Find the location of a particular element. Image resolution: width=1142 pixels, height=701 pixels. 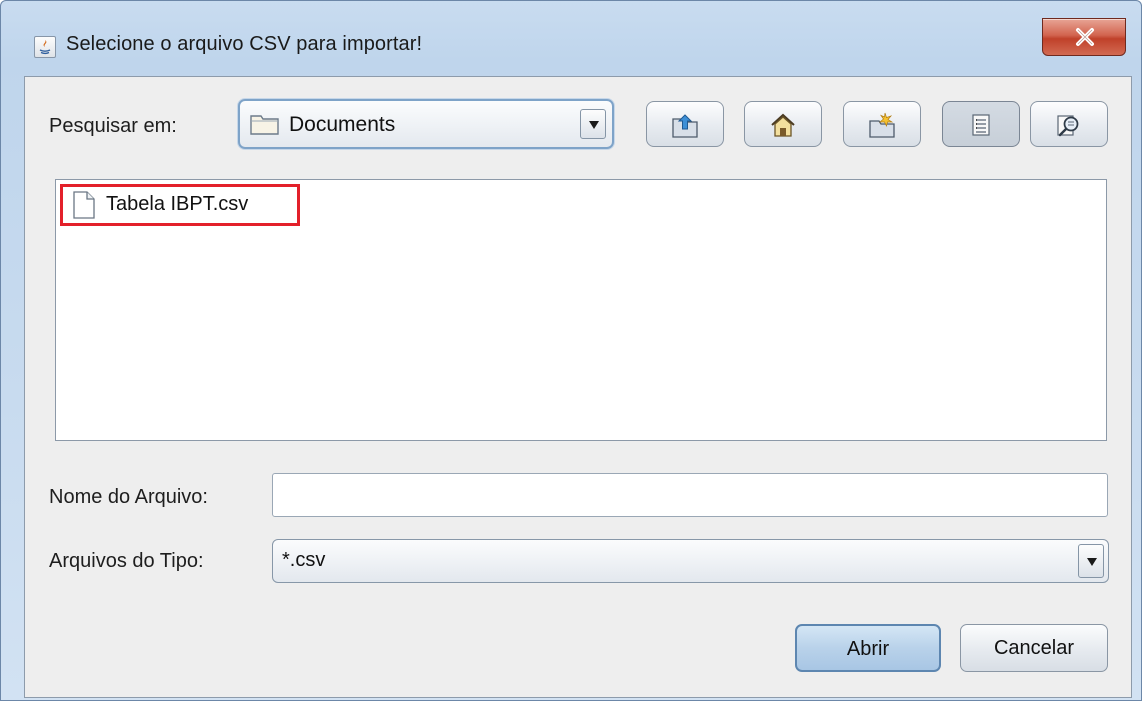

file-icon is located at coordinates (84, 205).